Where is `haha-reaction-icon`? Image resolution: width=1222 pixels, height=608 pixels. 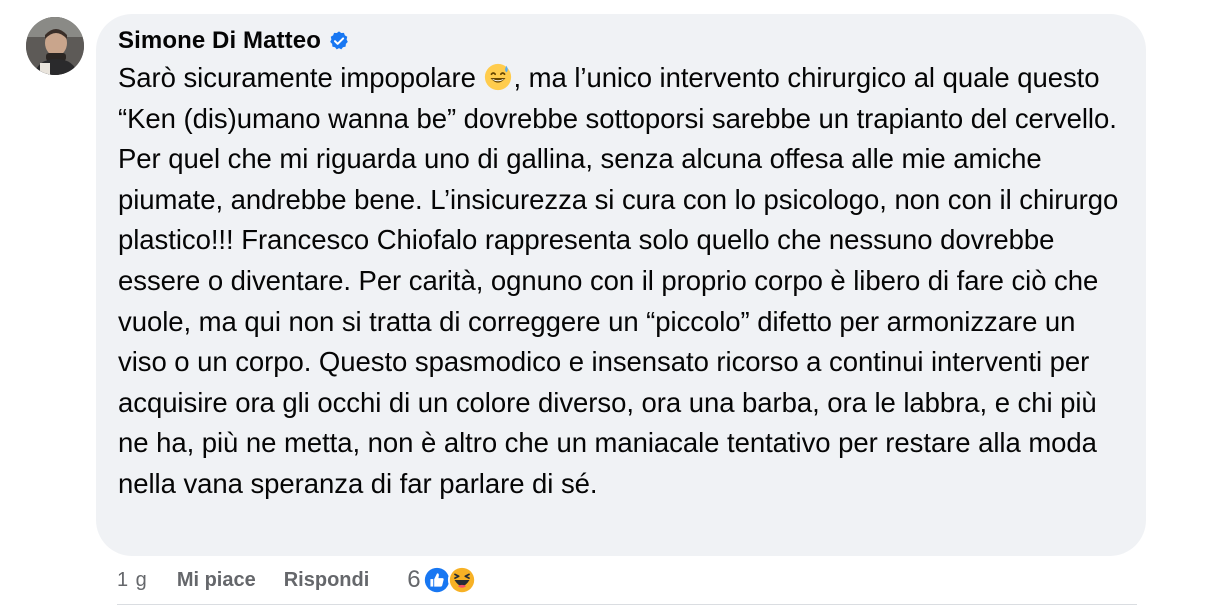
haha-reaction-icon is located at coordinates (461, 580).